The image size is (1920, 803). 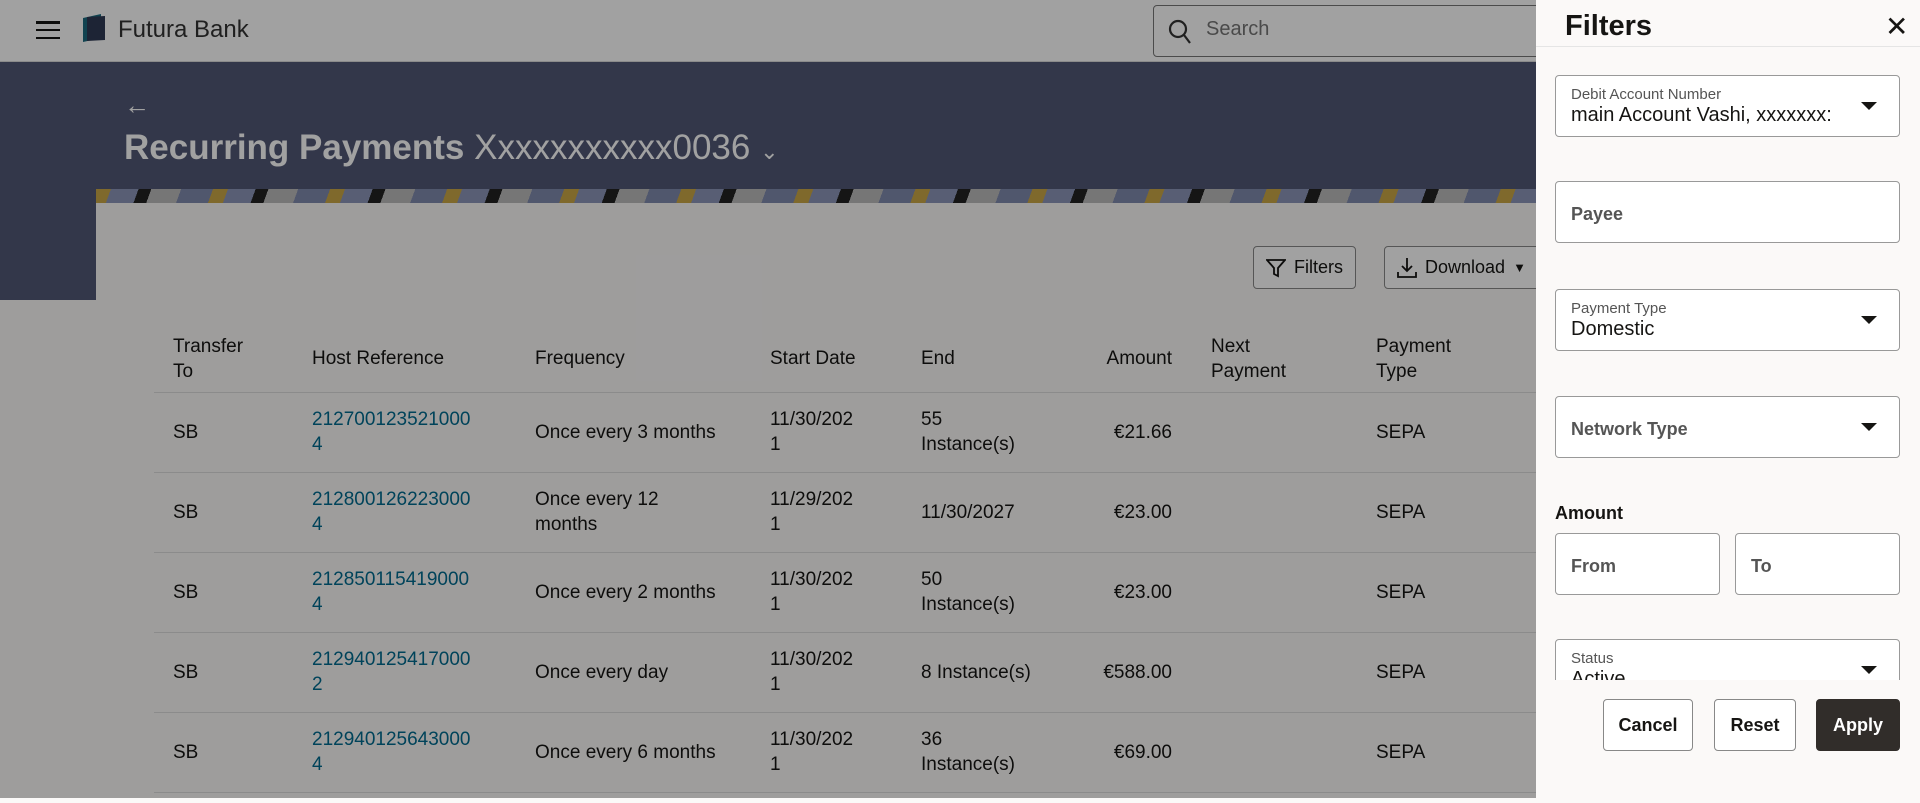 What do you see at coordinates (1619, 308) in the screenshot?
I see `payment-type-label: Payment Type` at bounding box center [1619, 308].